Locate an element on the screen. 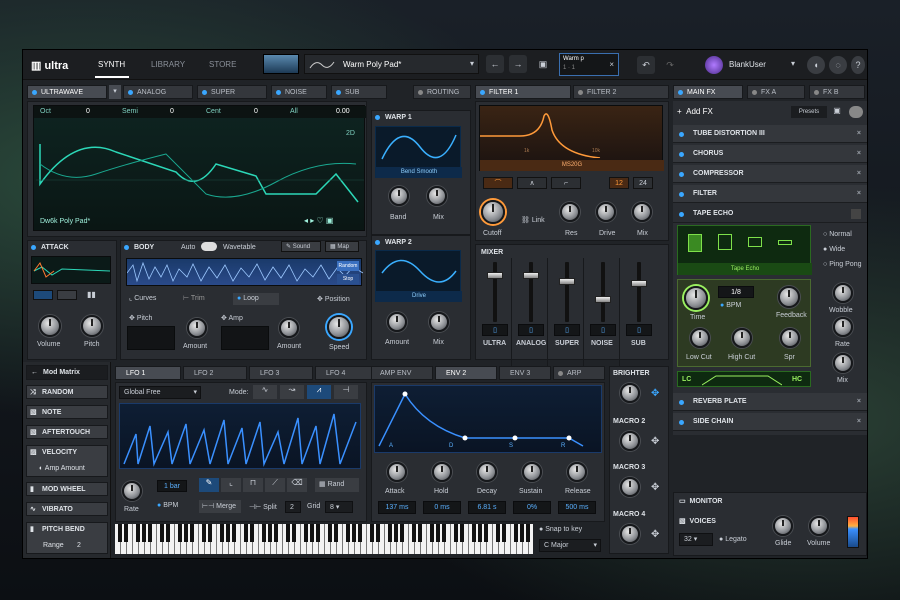 This screenshot has height=600, width=900. ab-compare-box: Warm p 1 · 1 × is located at coordinates (589, 64).